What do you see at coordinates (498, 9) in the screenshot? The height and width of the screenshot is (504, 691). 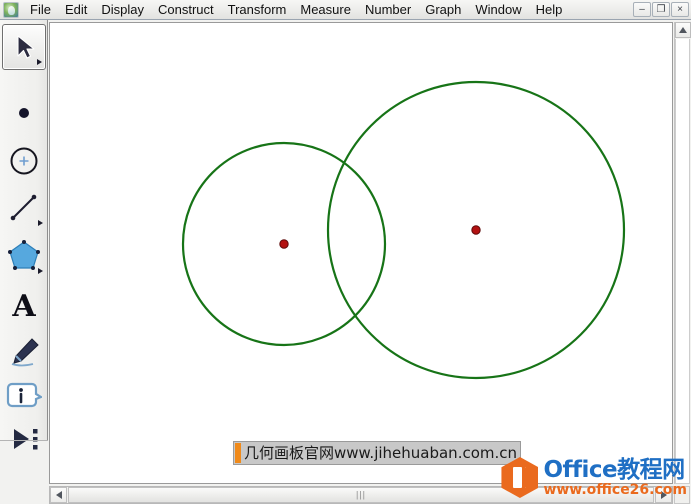 I see `menu-window: Window` at bounding box center [498, 9].